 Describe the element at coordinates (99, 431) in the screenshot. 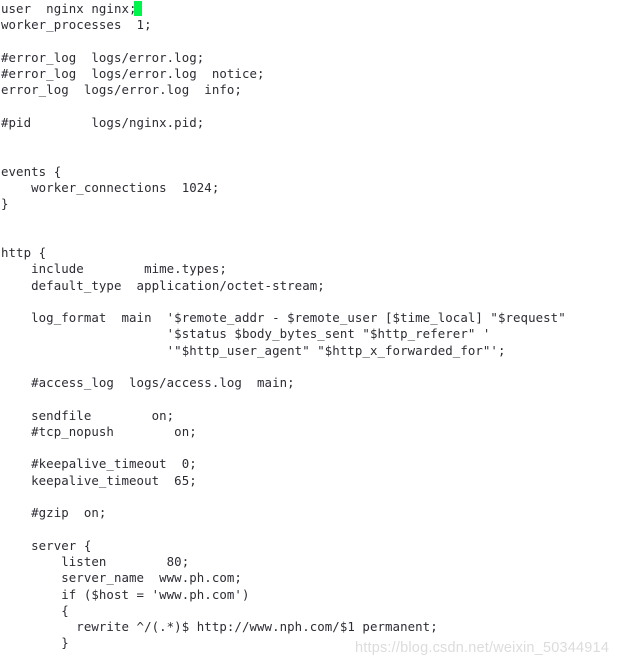

I see `code-line: #tcp_nopush on;` at that location.